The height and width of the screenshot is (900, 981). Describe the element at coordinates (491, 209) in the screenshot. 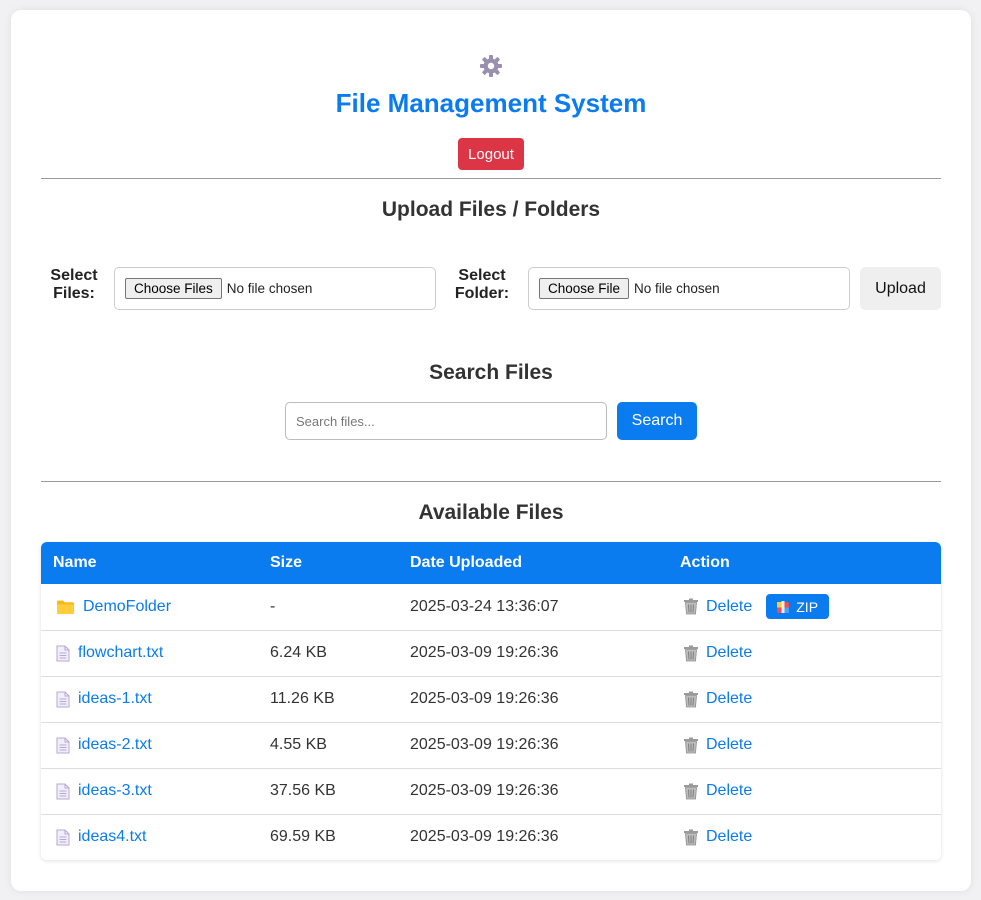

I see `upload-section-title: Upload Files / Folders` at that location.